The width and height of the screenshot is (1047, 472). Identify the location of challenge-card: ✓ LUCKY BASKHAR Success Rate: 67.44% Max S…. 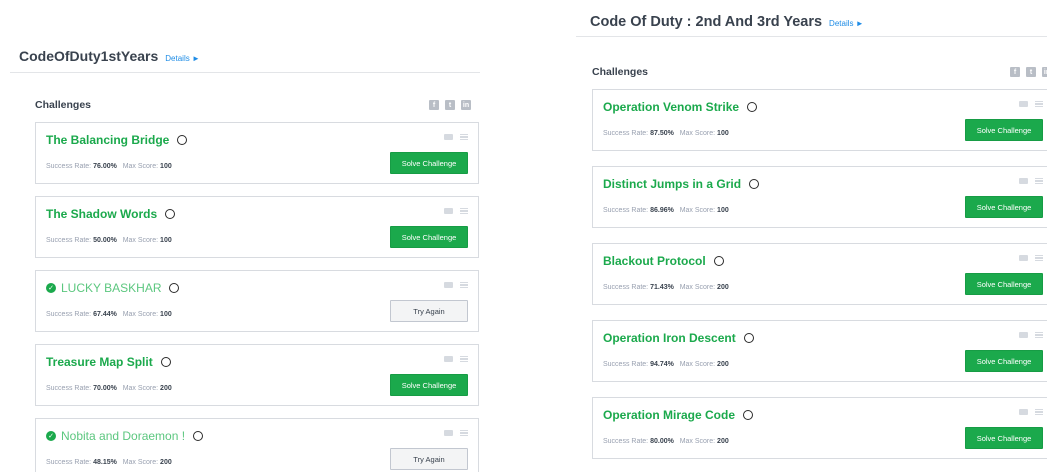
(257, 301).